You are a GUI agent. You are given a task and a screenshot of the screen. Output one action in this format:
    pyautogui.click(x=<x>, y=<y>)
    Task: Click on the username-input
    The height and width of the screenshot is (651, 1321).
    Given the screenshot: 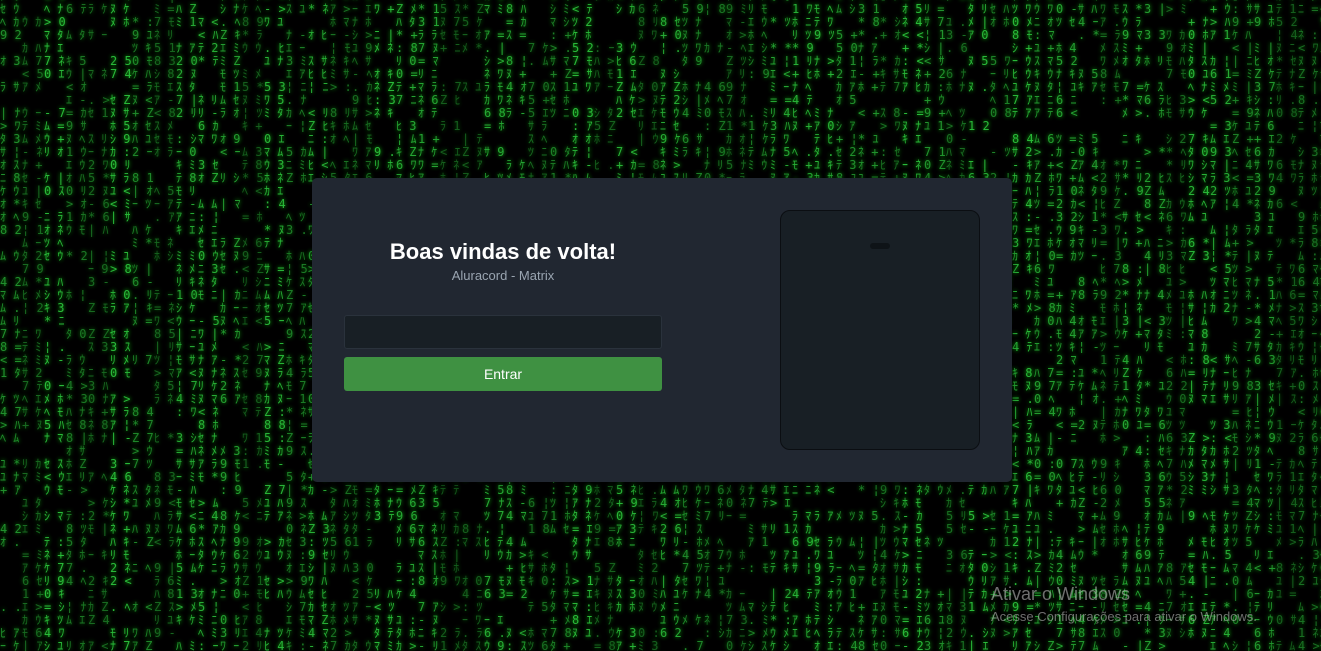 What is the action you would take?
    pyautogui.click(x=503, y=332)
    